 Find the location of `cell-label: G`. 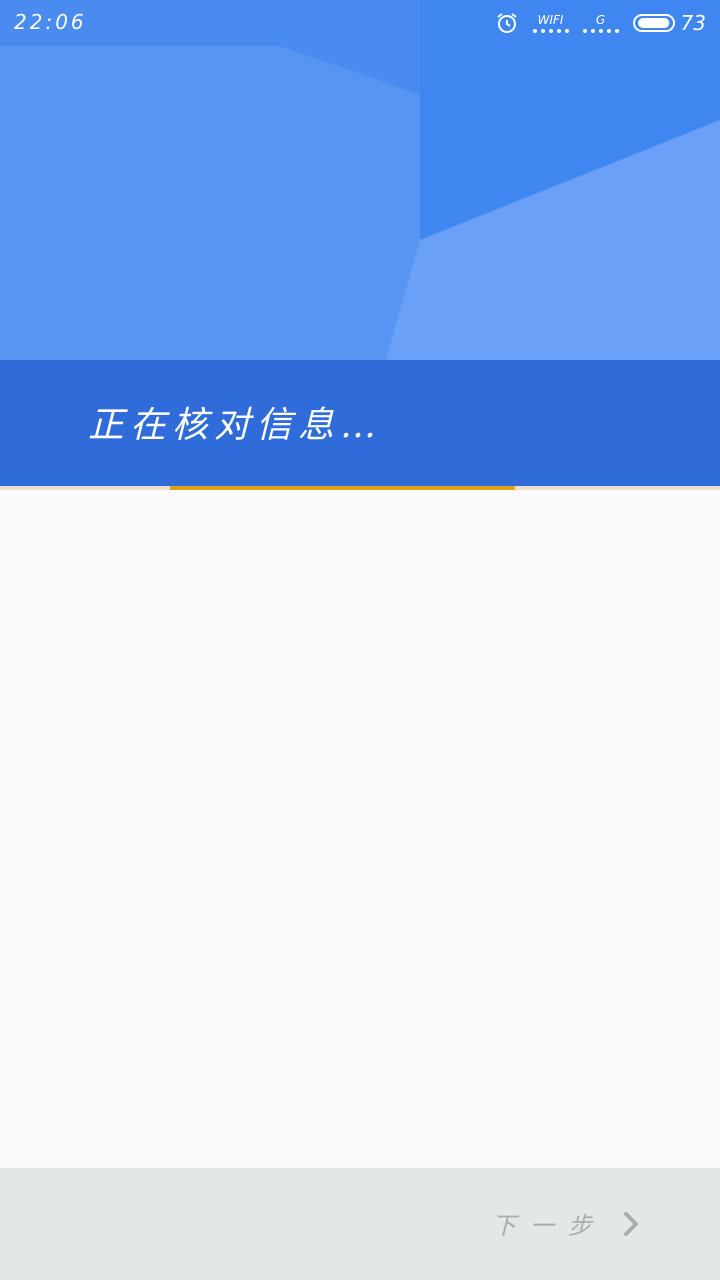

cell-label: G is located at coordinates (600, 19).